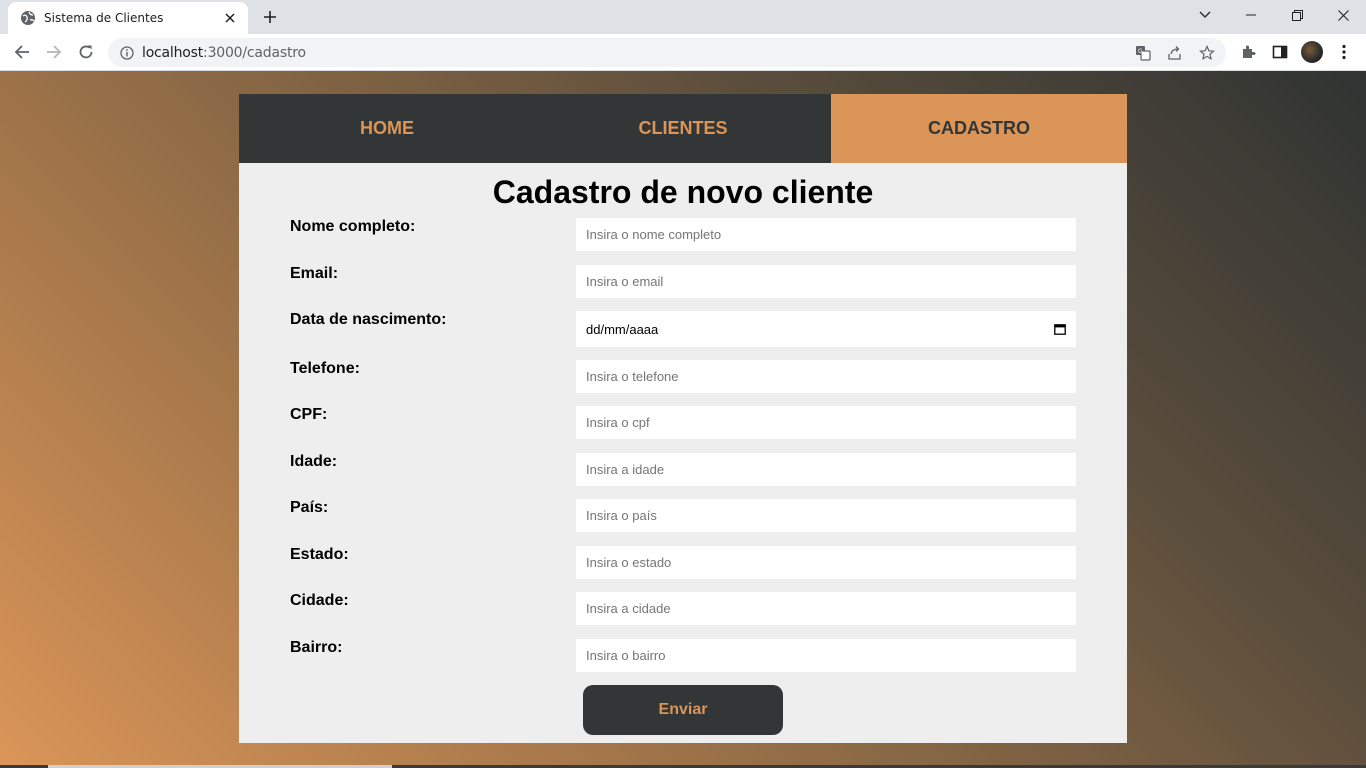  What do you see at coordinates (826, 562) in the screenshot?
I see `estado-input` at bounding box center [826, 562].